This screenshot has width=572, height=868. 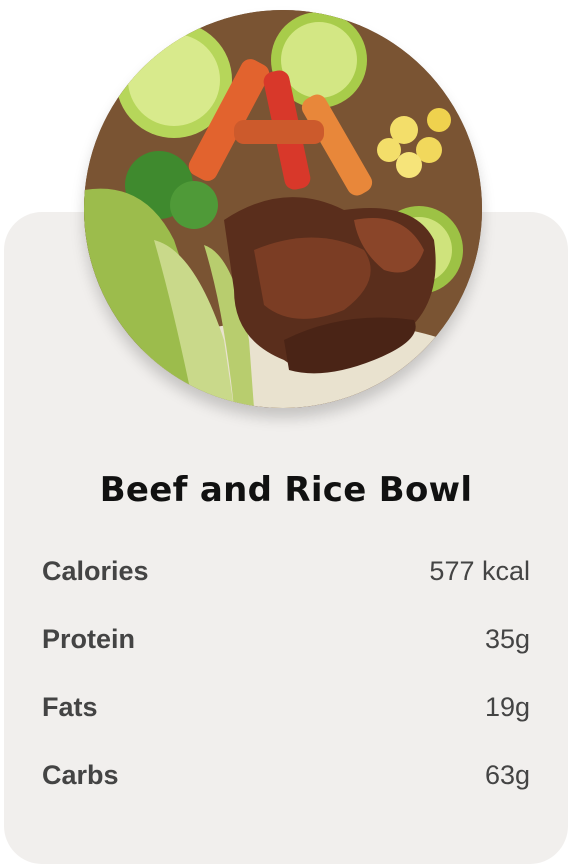 I want to click on nutrition-value: 35g, so click(x=507, y=639).